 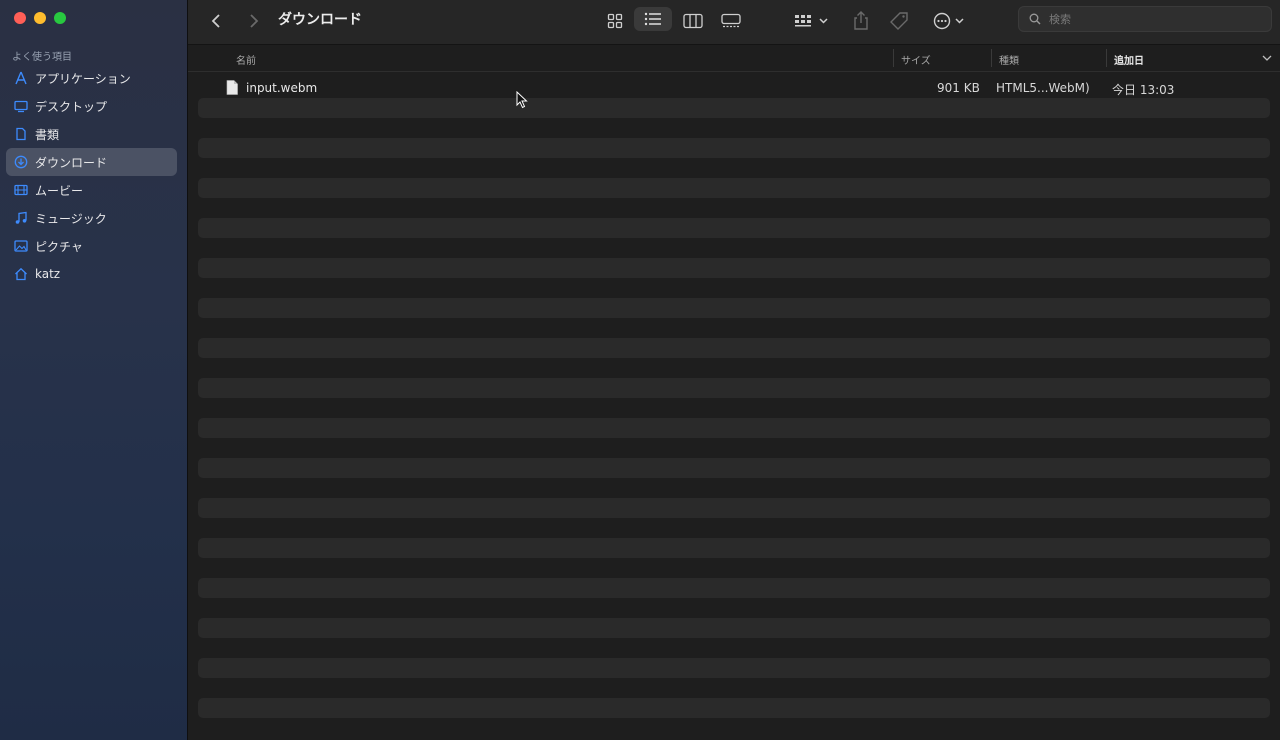 I want to click on chevron-left-icon, so click(x=215, y=21).